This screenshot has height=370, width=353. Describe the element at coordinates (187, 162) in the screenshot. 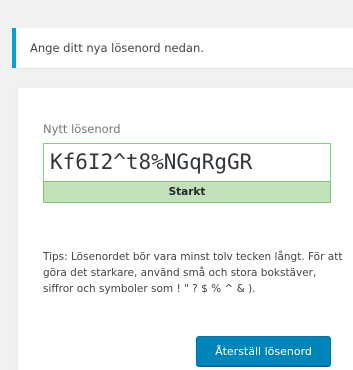

I see `new-password-input: Kf6I2^t8%NGqRgGR` at that location.